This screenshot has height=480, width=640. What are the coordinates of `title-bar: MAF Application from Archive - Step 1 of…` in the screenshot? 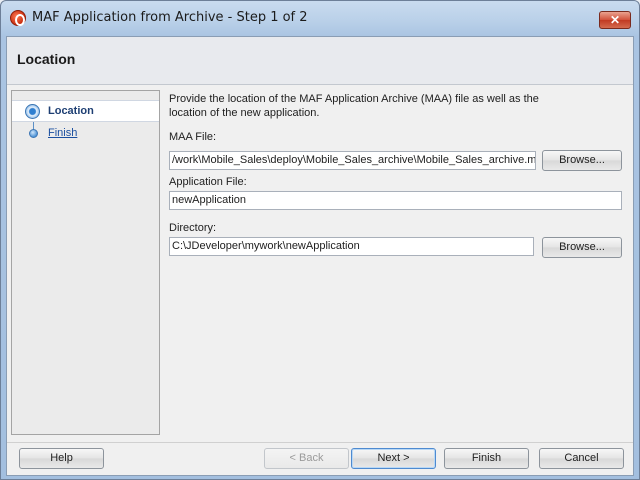 It's located at (320, 19).